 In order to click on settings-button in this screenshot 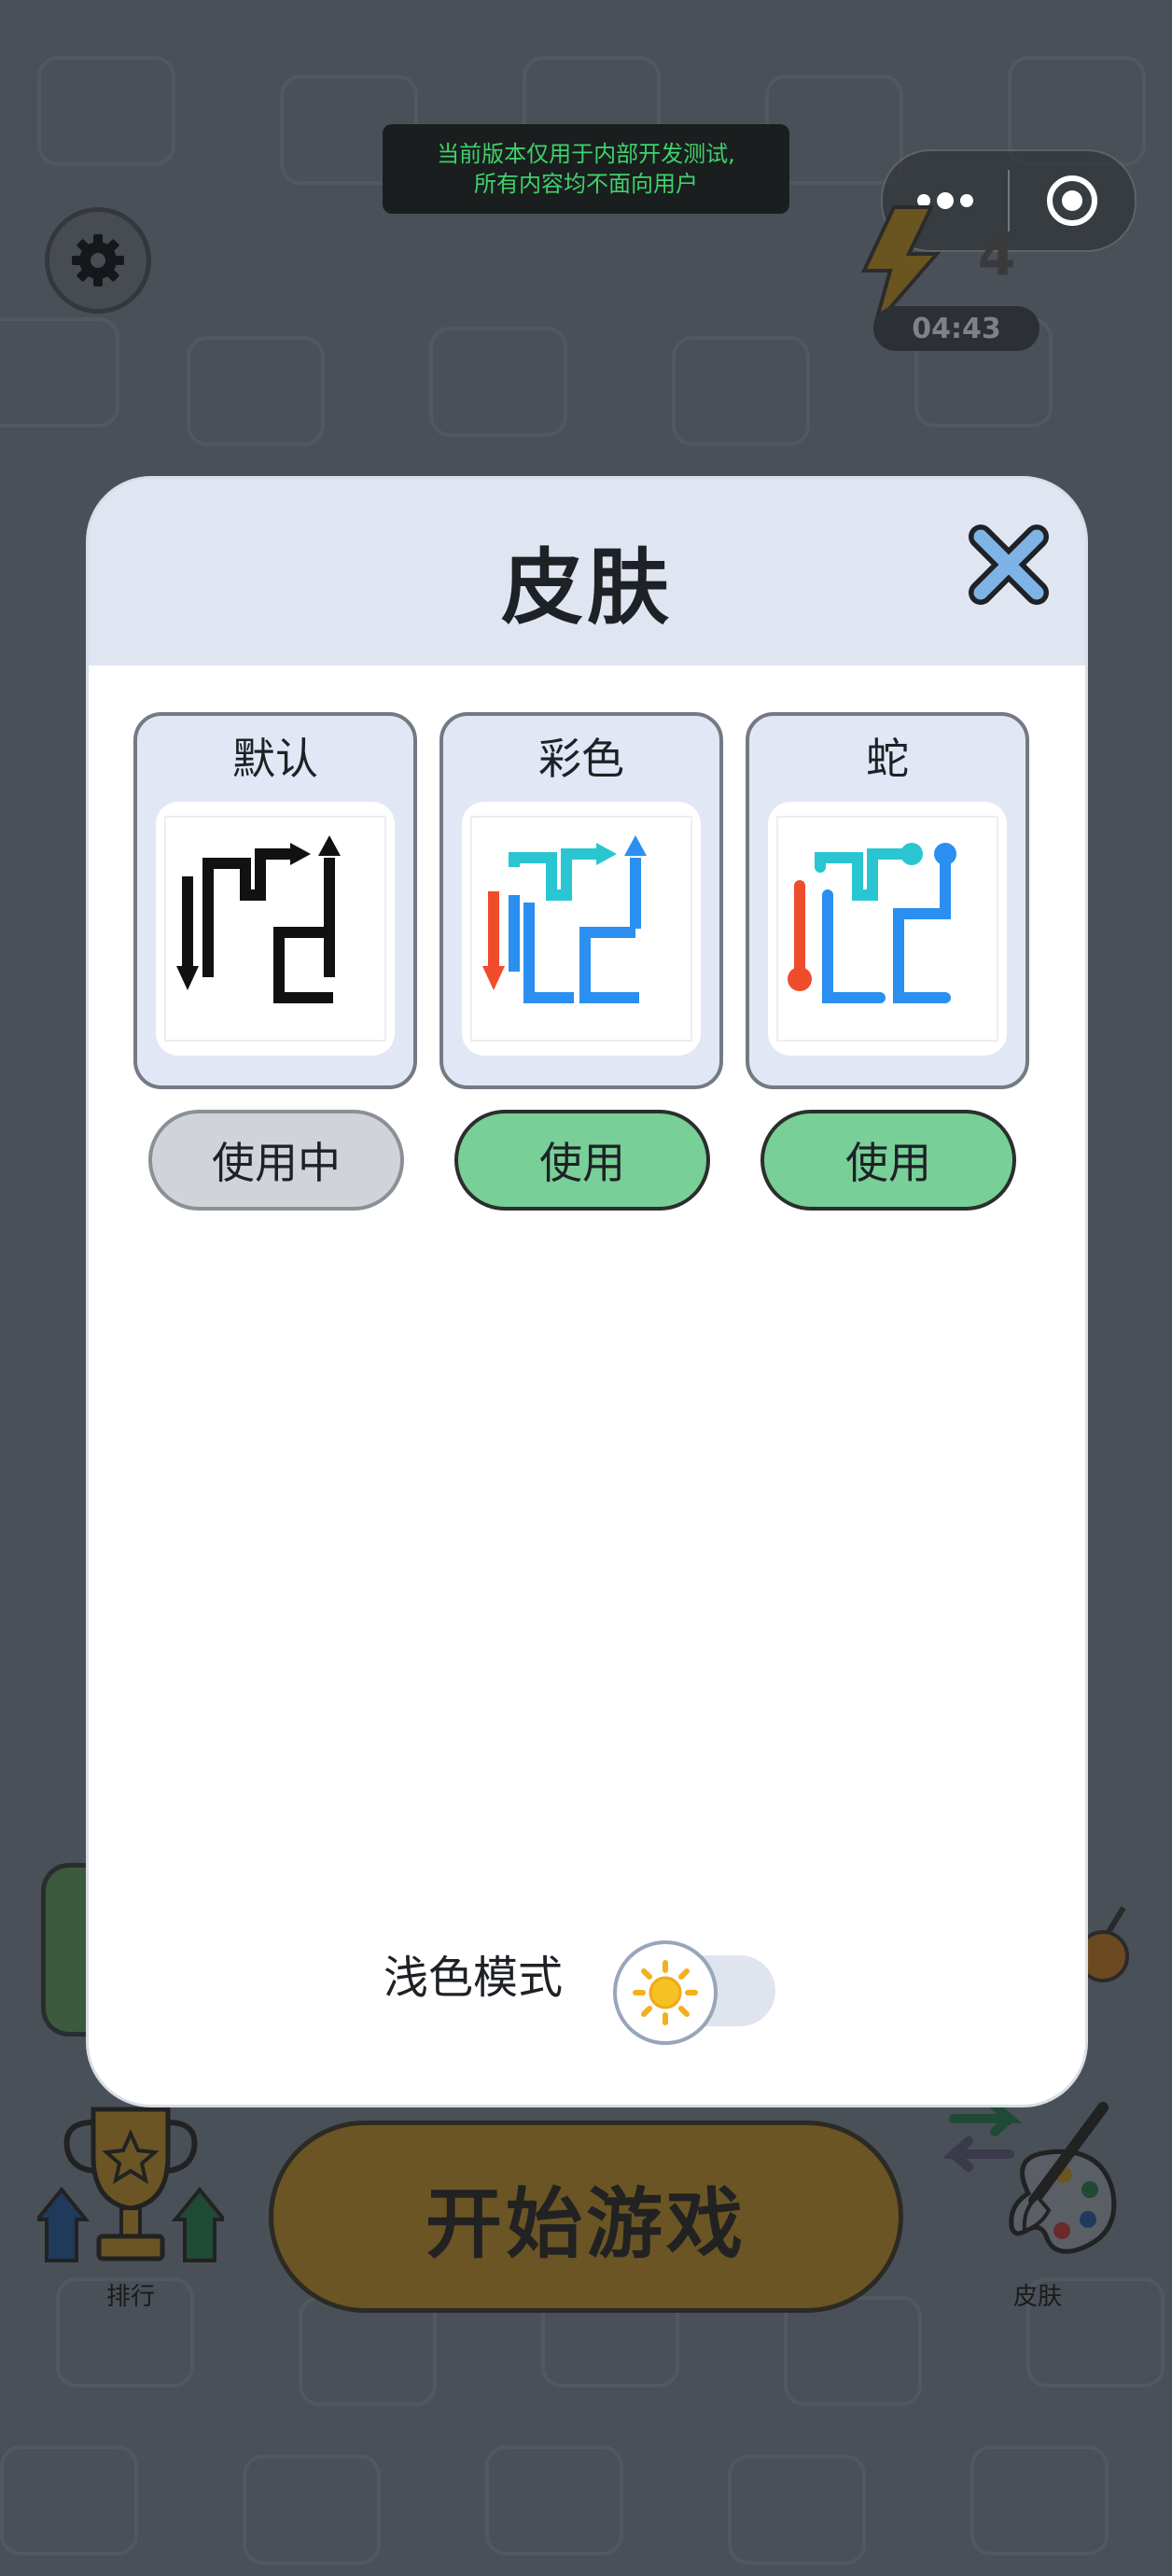, I will do `click(98, 260)`.